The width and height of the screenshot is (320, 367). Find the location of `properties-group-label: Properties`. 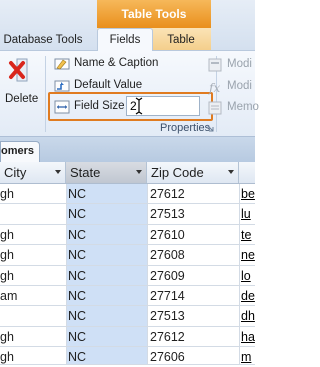

properties-group-label: Properties is located at coordinates (185, 128).